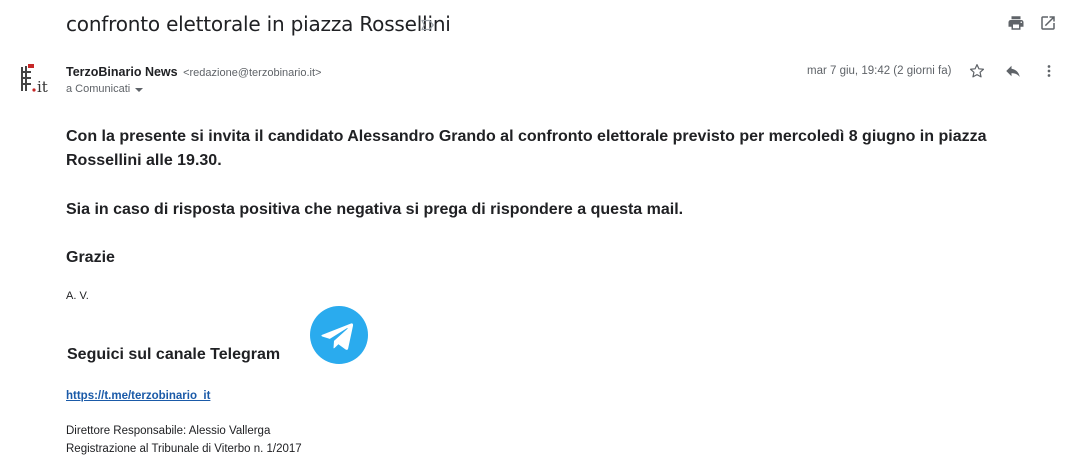  Describe the element at coordinates (35, 79) in the screenshot. I see `sender-avatar: it` at that location.